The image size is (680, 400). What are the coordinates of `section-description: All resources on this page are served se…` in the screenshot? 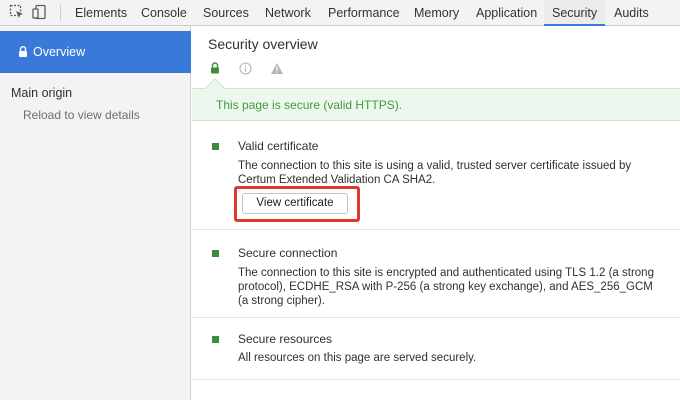 It's located at (357, 358).